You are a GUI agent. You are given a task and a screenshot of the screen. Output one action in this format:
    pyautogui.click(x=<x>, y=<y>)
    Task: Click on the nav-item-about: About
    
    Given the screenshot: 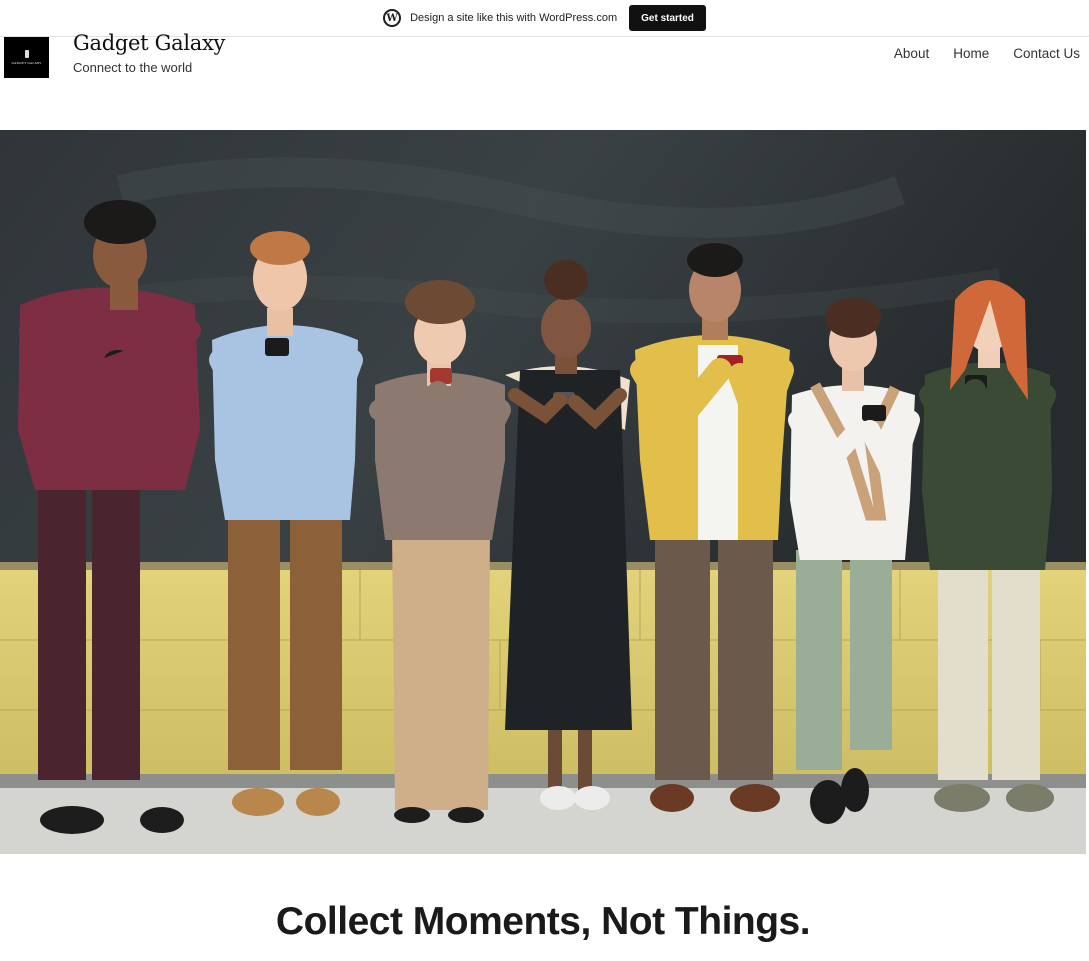 What is the action you would take?
    pyautogui.click(x=911, y=53)
    